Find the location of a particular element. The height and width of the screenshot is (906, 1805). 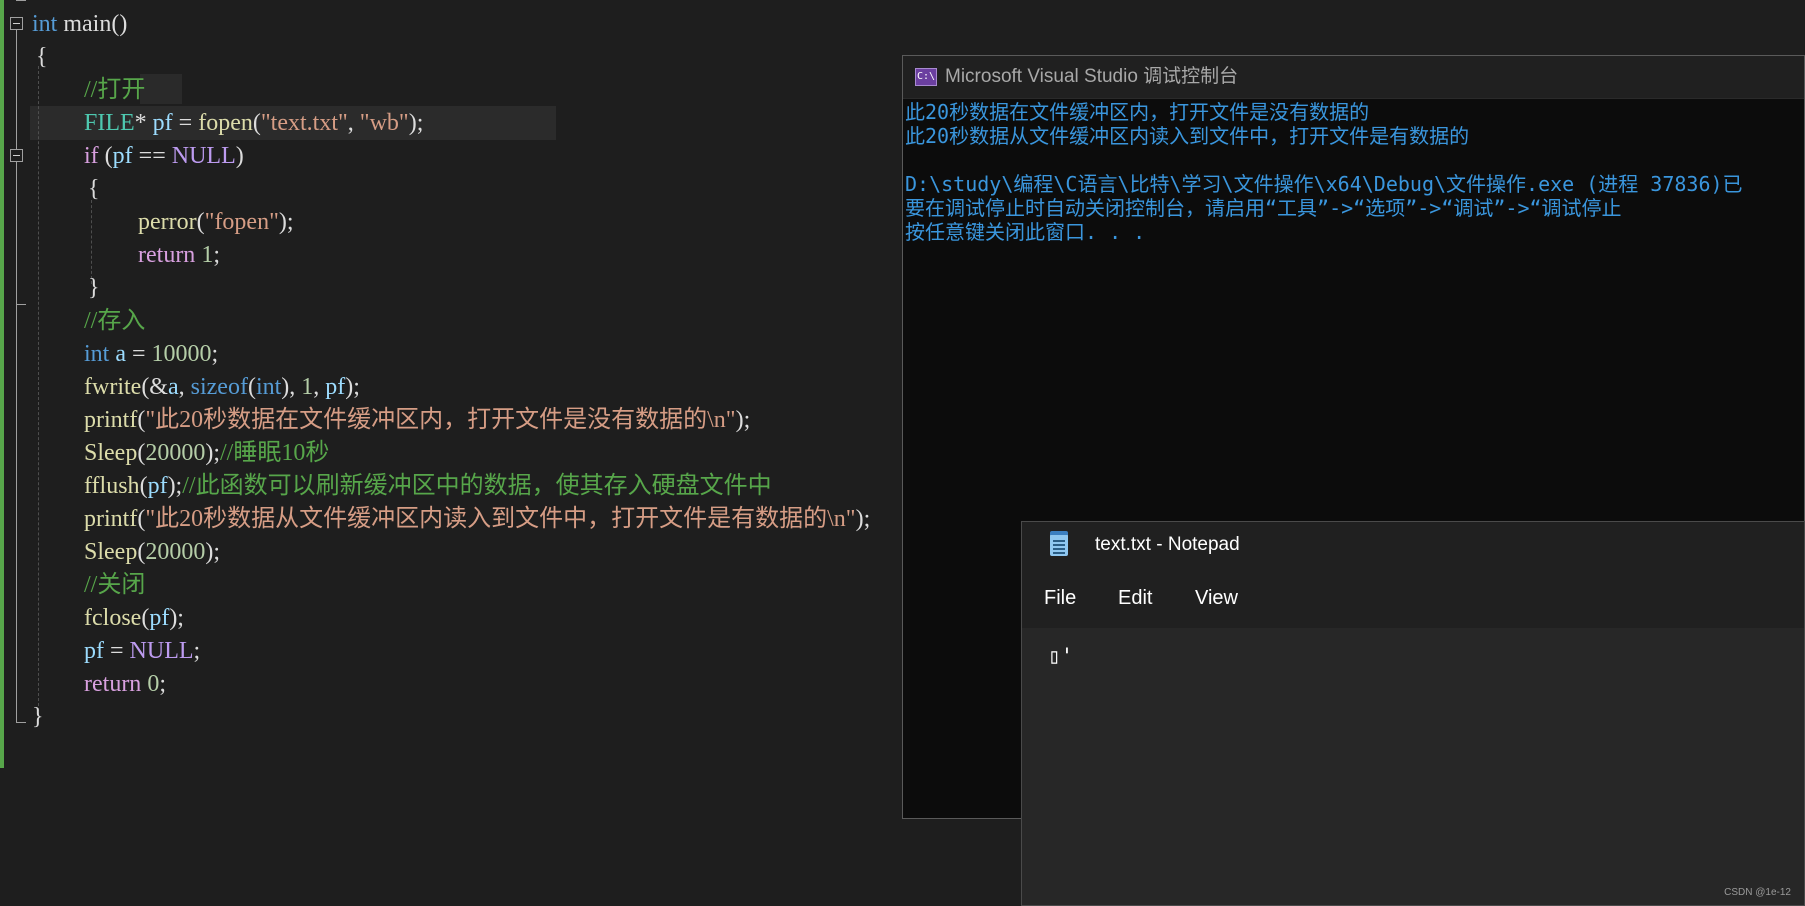

code-token: == is located at coordinates (152, 156).